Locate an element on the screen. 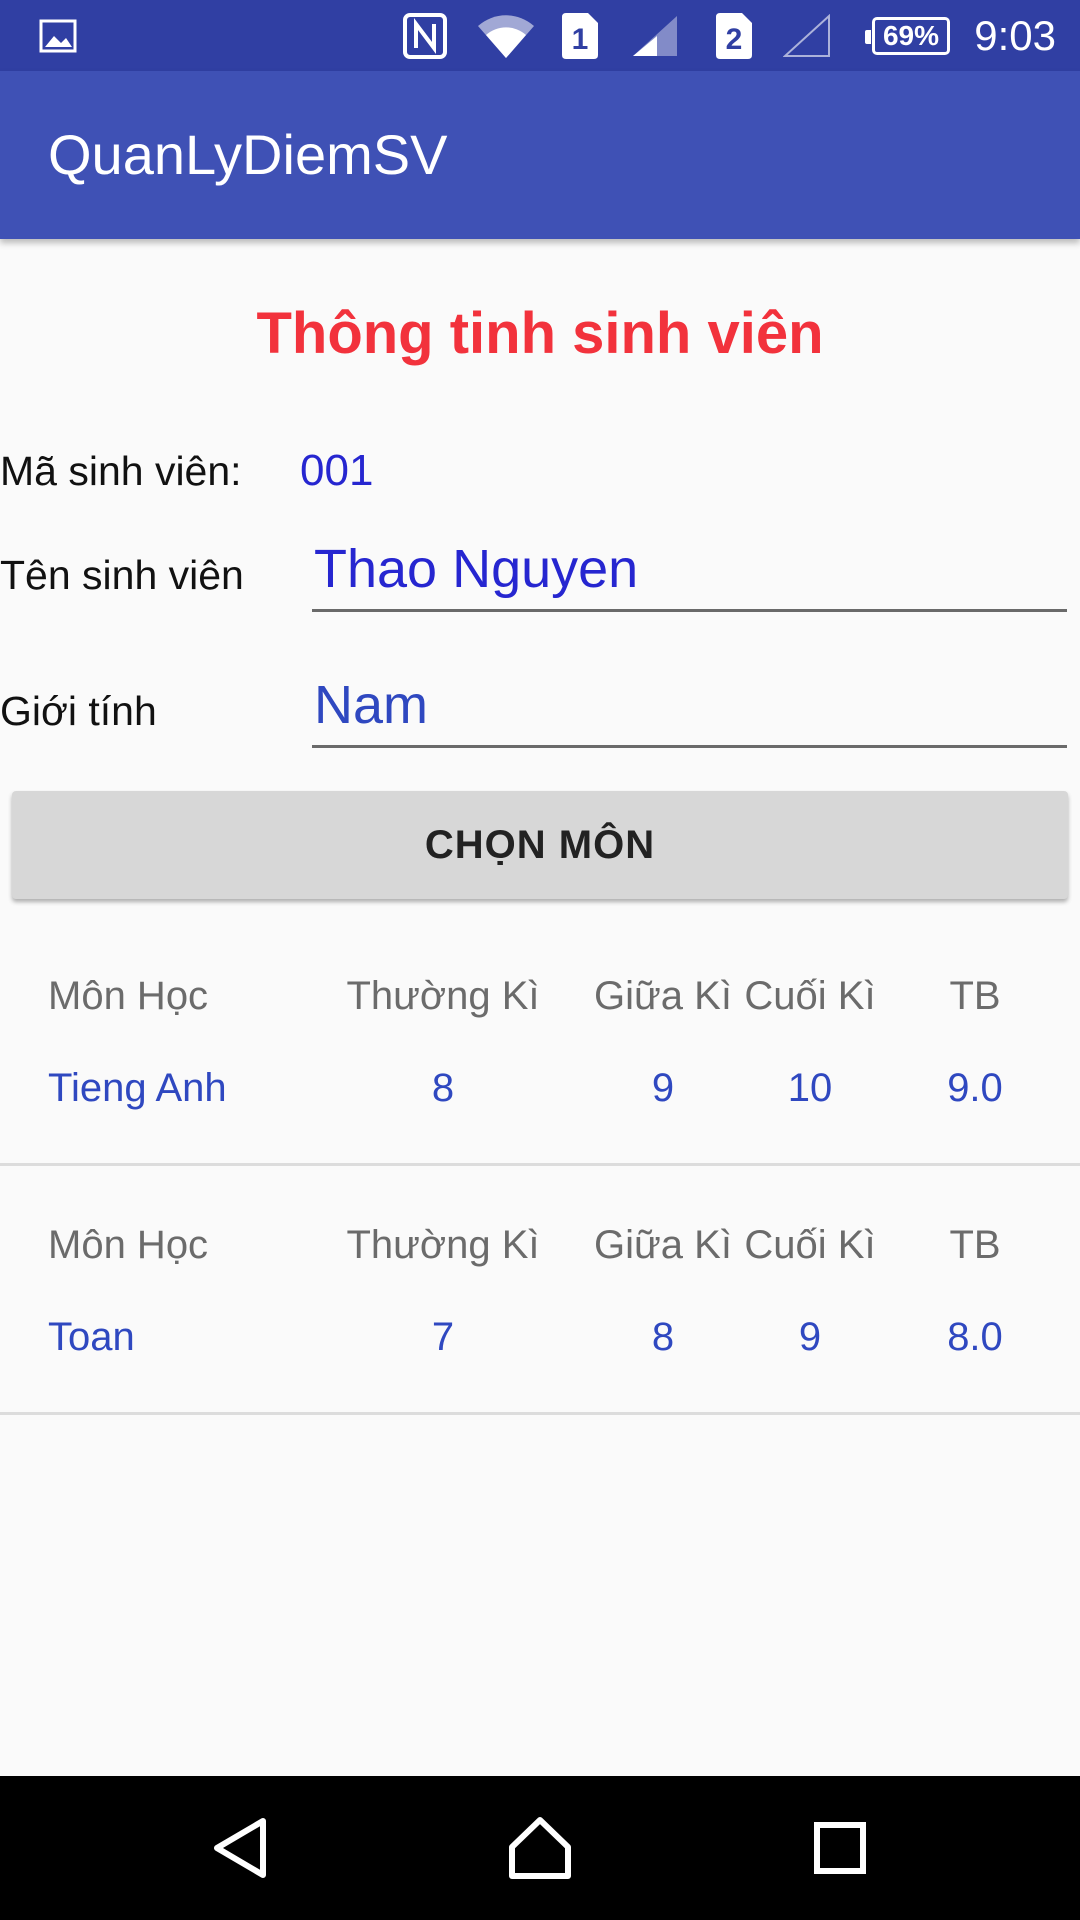  sim2-label: 2 is located at coordinates (734, 39).